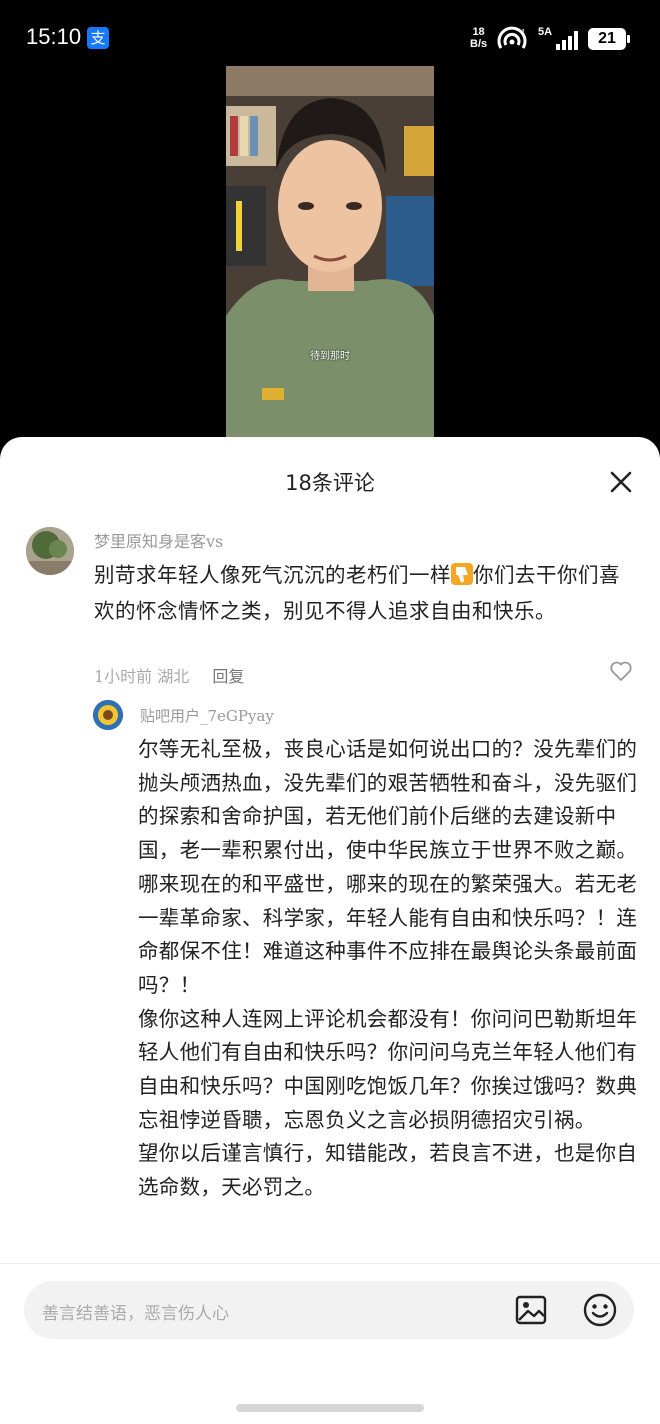  What do you see at coordinates (621, 482) in the screenshot?
I see `close-icon` at bounding box center [621, 482].